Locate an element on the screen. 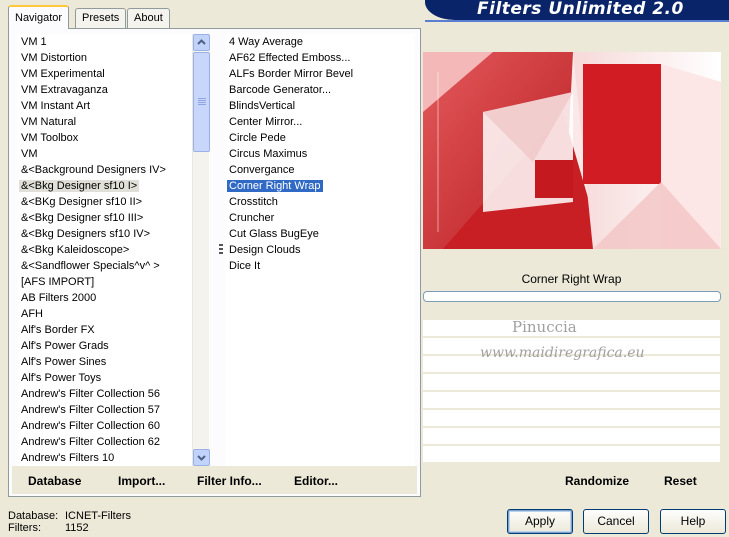  category-list-item-label: &<Bkg Designers sf10 IV> is located at coordinates (86, 234).